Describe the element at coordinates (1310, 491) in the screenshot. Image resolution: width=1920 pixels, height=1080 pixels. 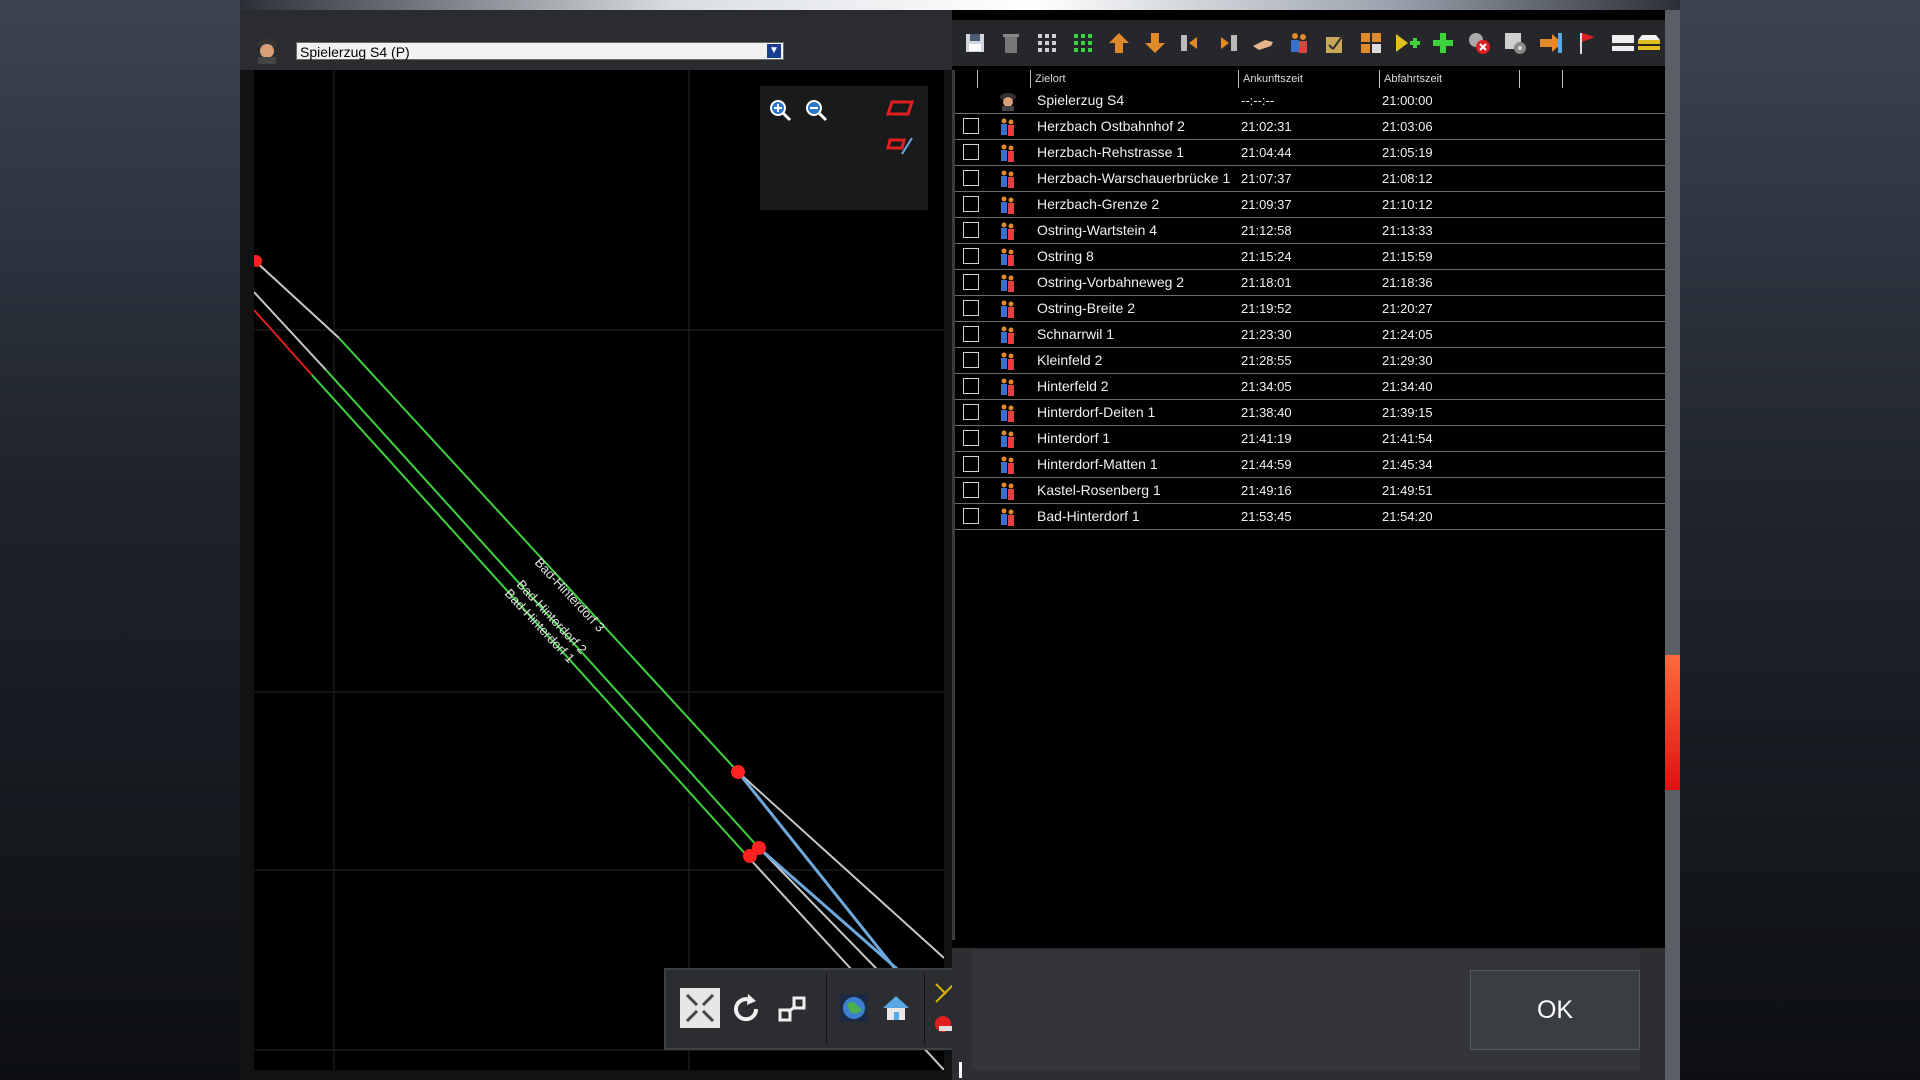
I see `table-row: Kastel-Rosenberg 1 21:49:16 21:49:51` at that location.